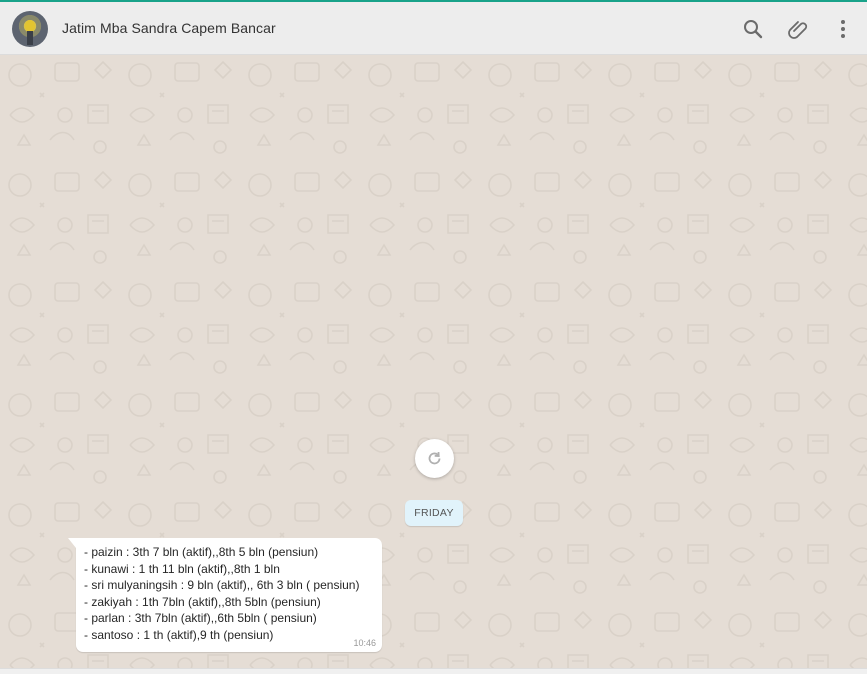  What do you see at coordinates (179, 634) in the screenshot?
I see `message-line: - santoso : 1 th (aktif),9 th (pensiun)` at bounding box center [179, 634].